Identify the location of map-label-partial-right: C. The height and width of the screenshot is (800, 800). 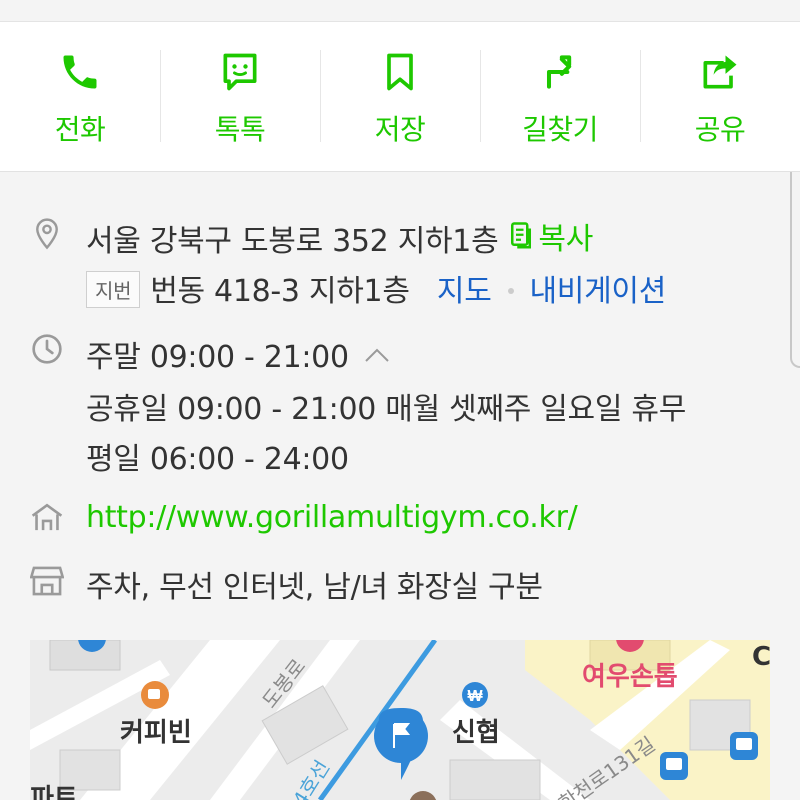
(761, 657).